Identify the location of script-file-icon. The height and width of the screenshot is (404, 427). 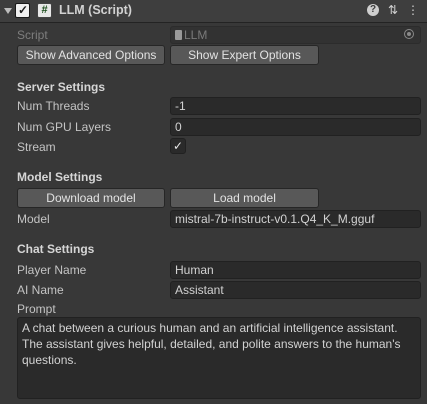
(178, 35).